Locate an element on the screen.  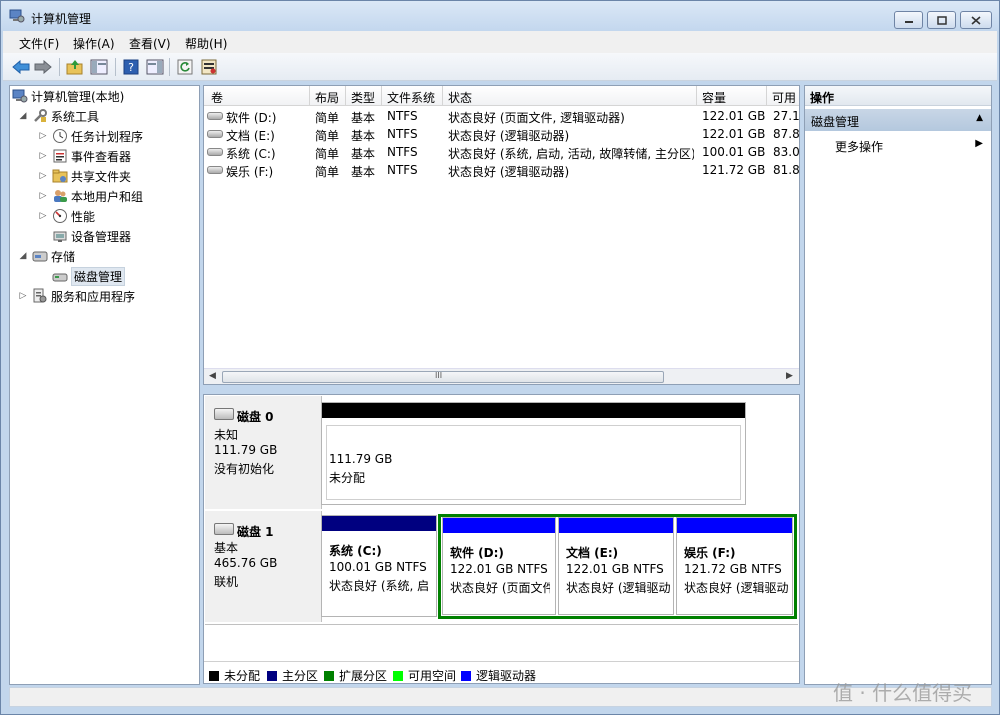
menu-view: 查看(V) is located at coordinates (150, 43).